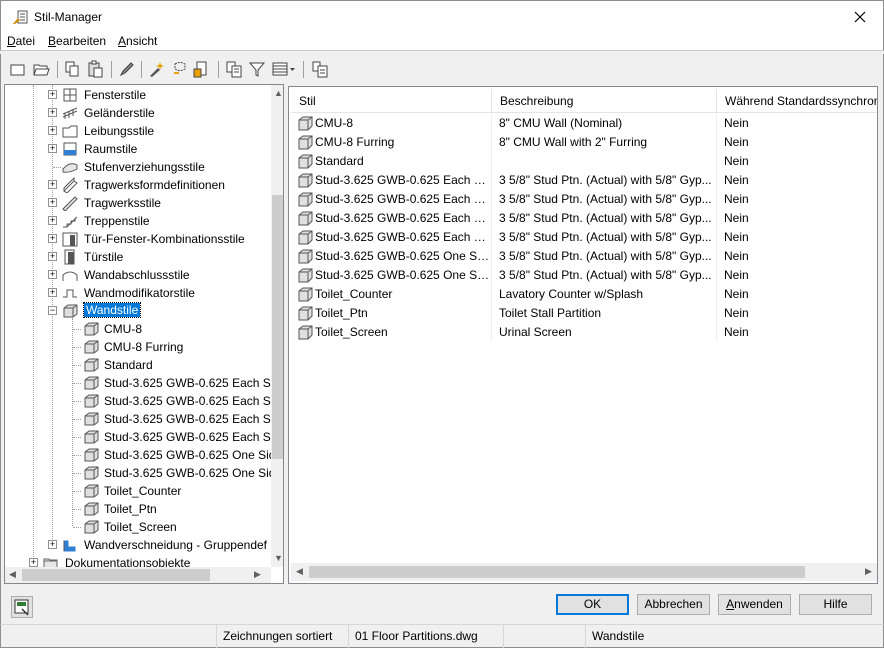 The width and height of the screenshot is (884, 648). I want to click on list-horizontal-scrollbar: ◀ ▶, so click(584, 572).